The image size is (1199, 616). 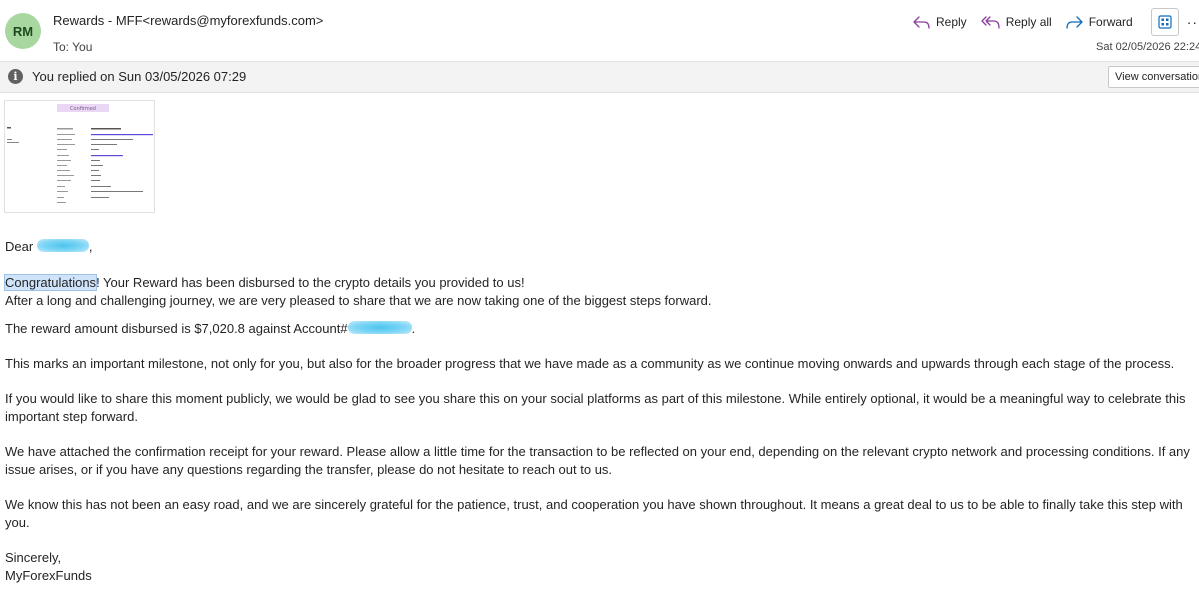 I want to click on forward-icon, so click(x=1074, y=22).